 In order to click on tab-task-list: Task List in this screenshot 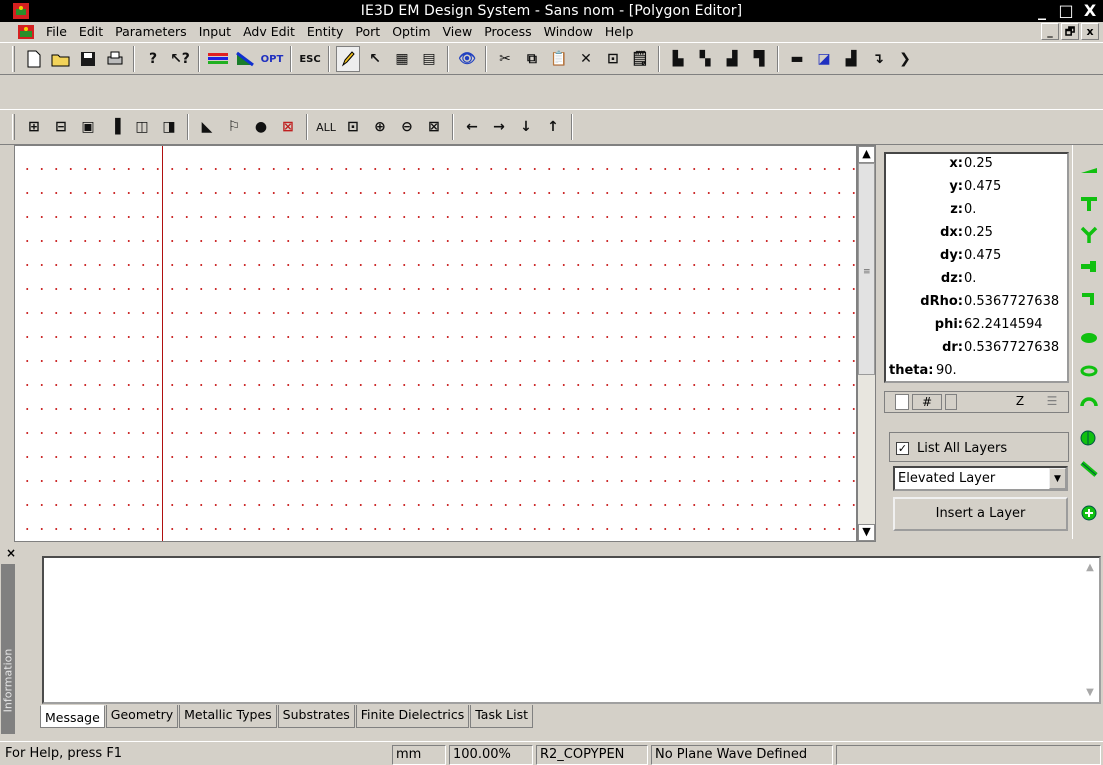, I will do `click(502, 716)`.